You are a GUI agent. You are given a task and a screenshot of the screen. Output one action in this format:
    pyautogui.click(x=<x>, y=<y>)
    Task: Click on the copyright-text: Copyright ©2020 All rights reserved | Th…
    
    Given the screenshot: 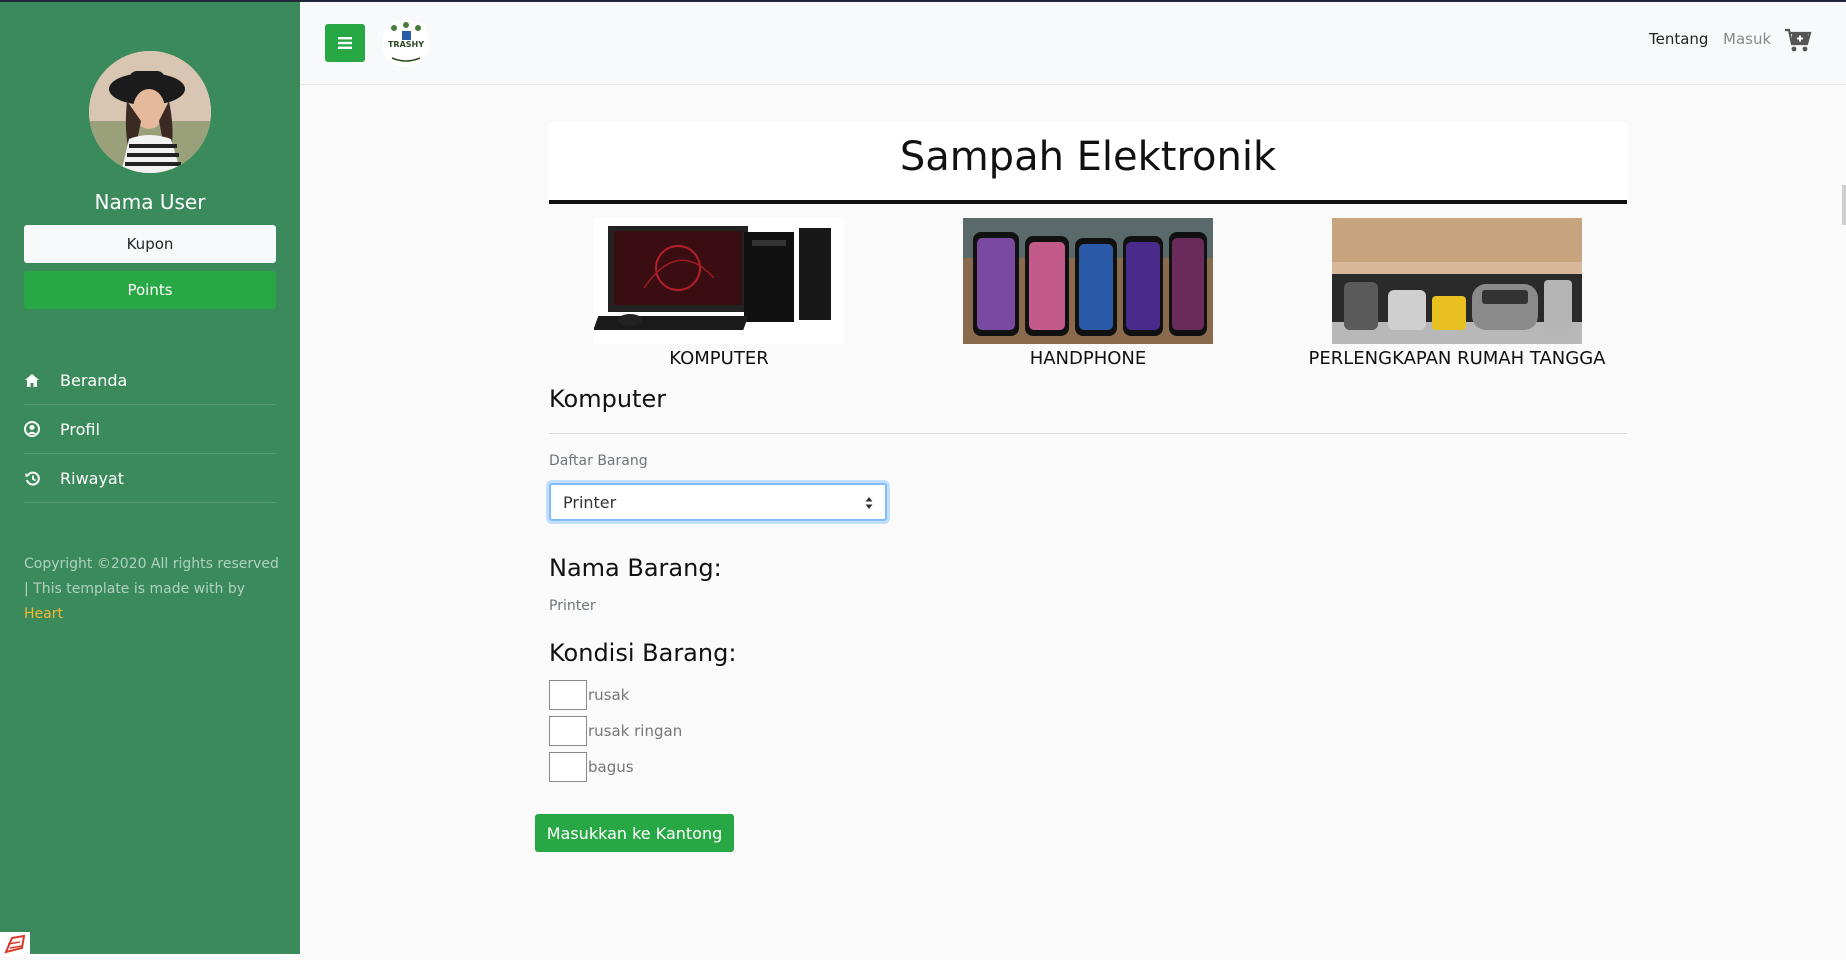 What is the action you would take?
    pyautogui.click(x=154, y=589)
    